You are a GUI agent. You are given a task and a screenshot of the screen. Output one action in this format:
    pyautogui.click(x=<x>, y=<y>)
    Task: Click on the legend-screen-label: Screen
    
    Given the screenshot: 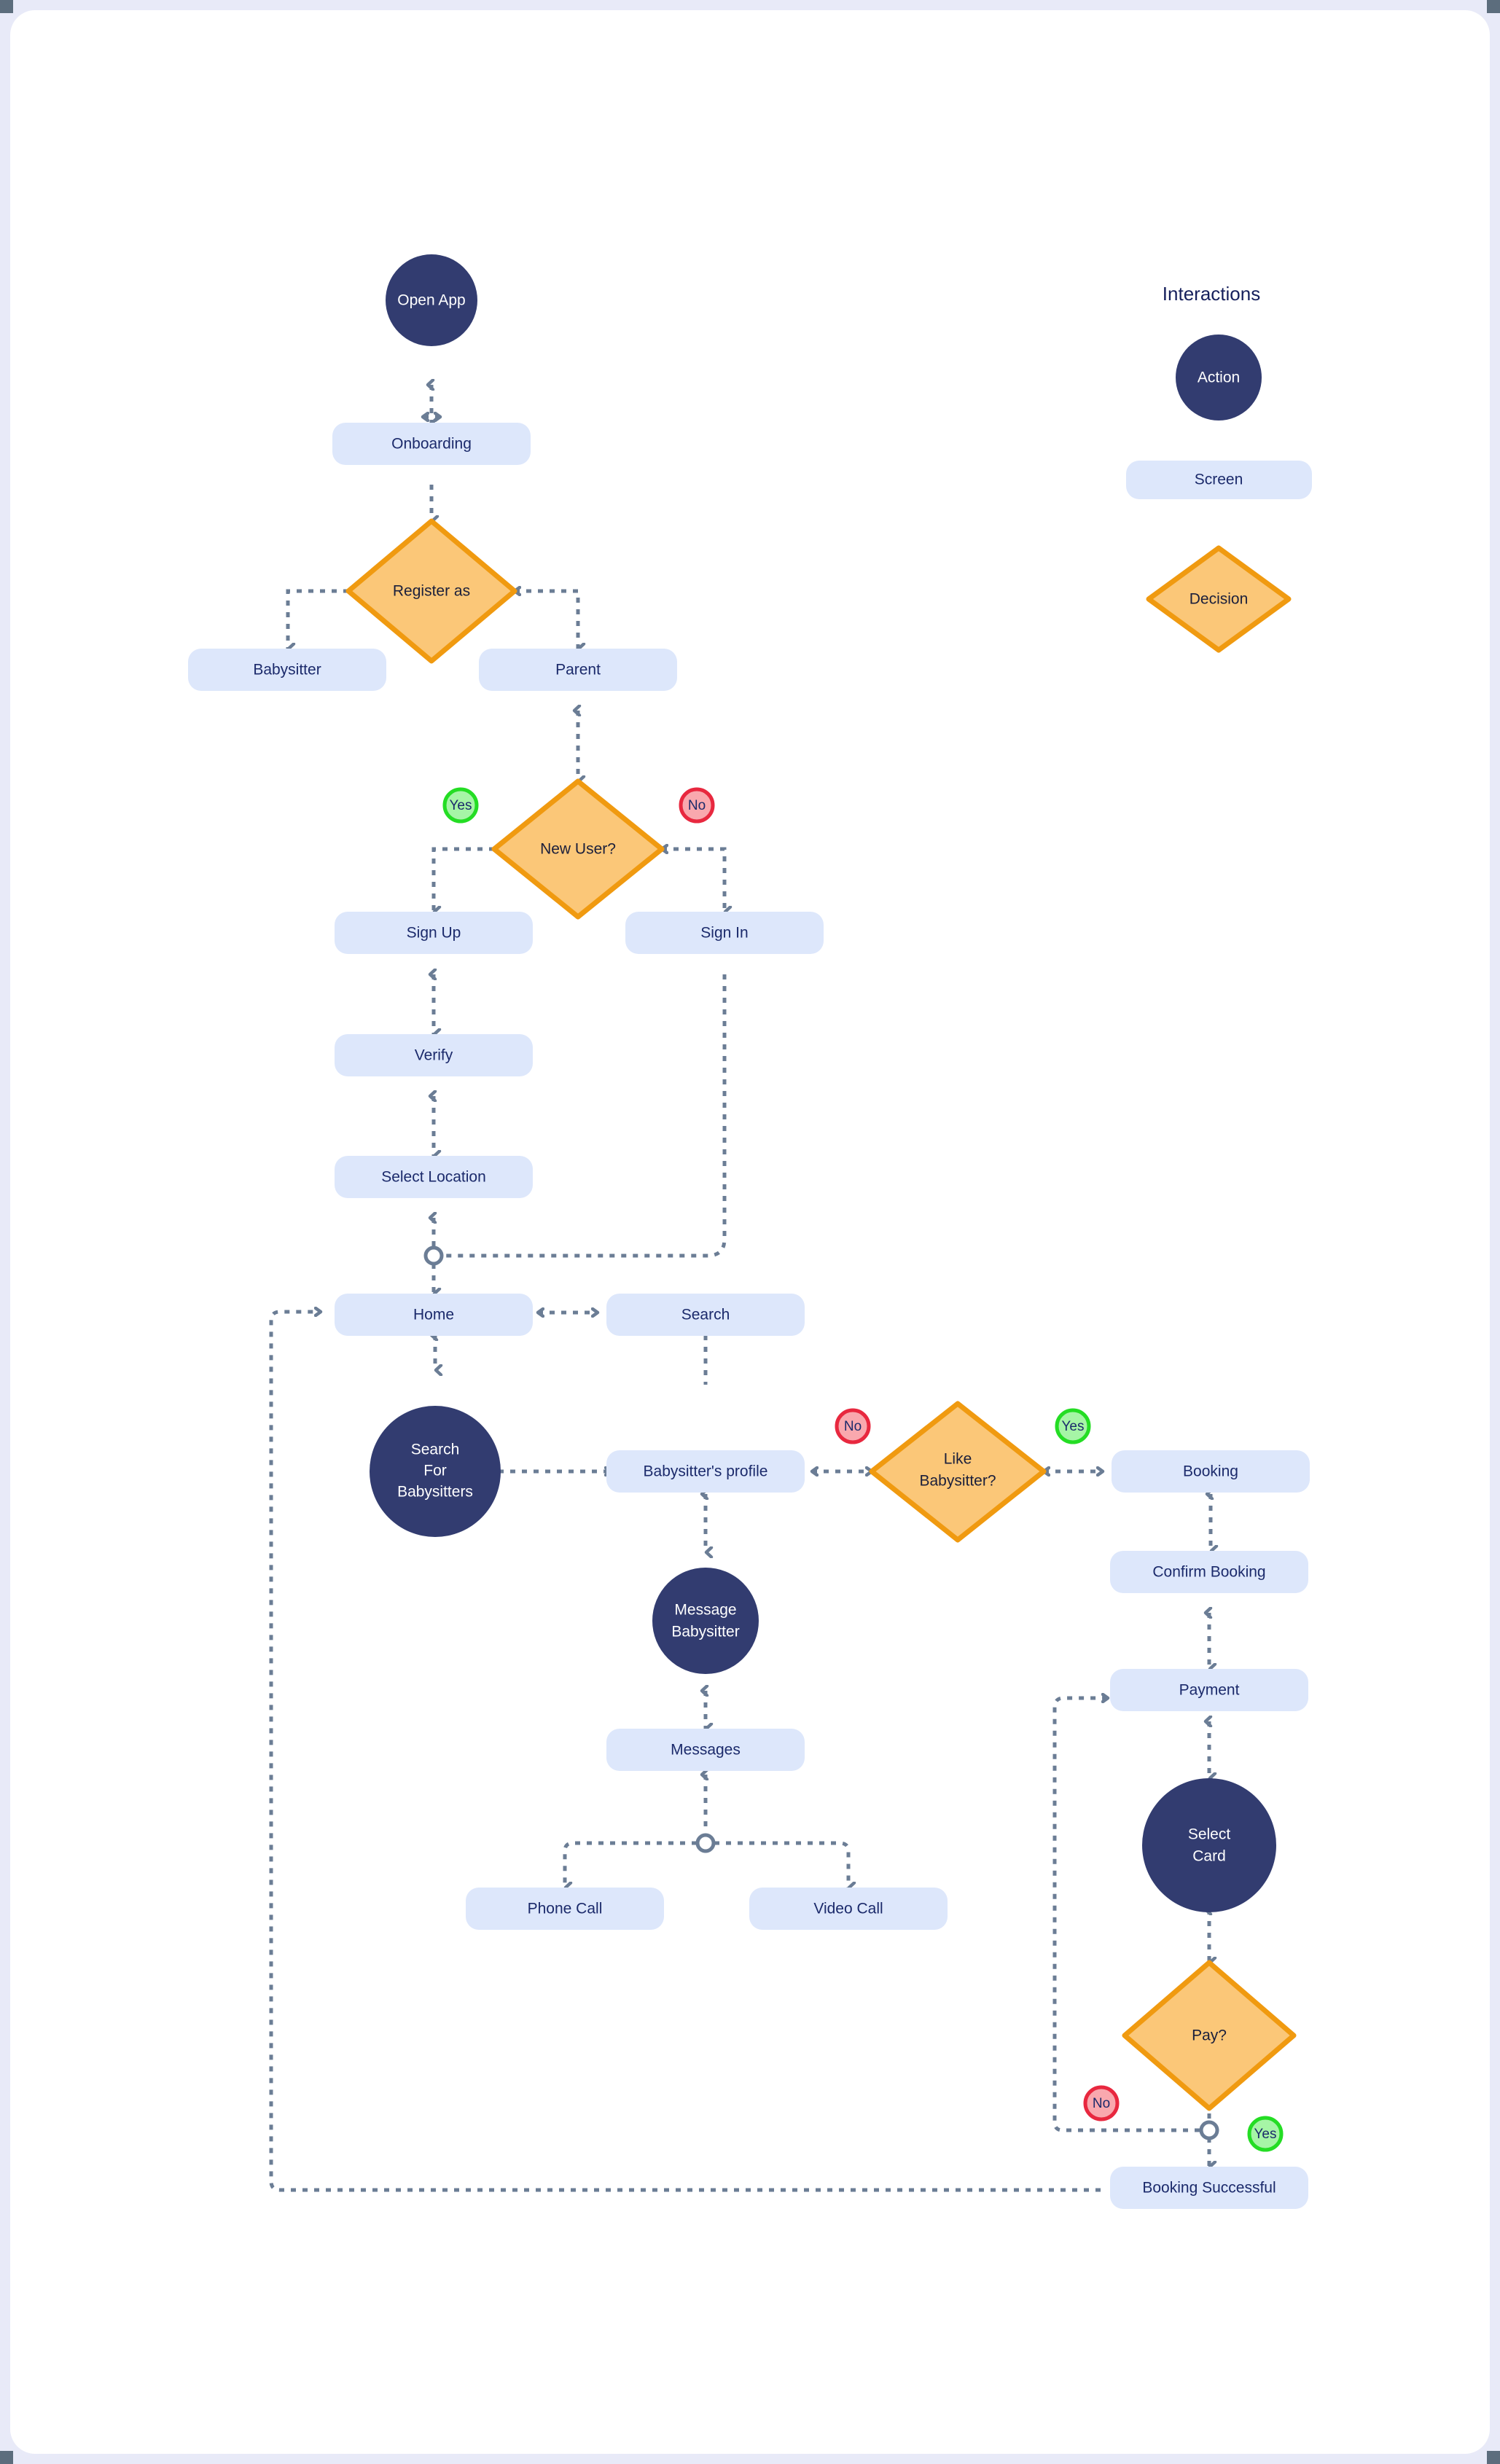 What is the action you would take?
    pyautogui.click(x=1219, y=480)
    